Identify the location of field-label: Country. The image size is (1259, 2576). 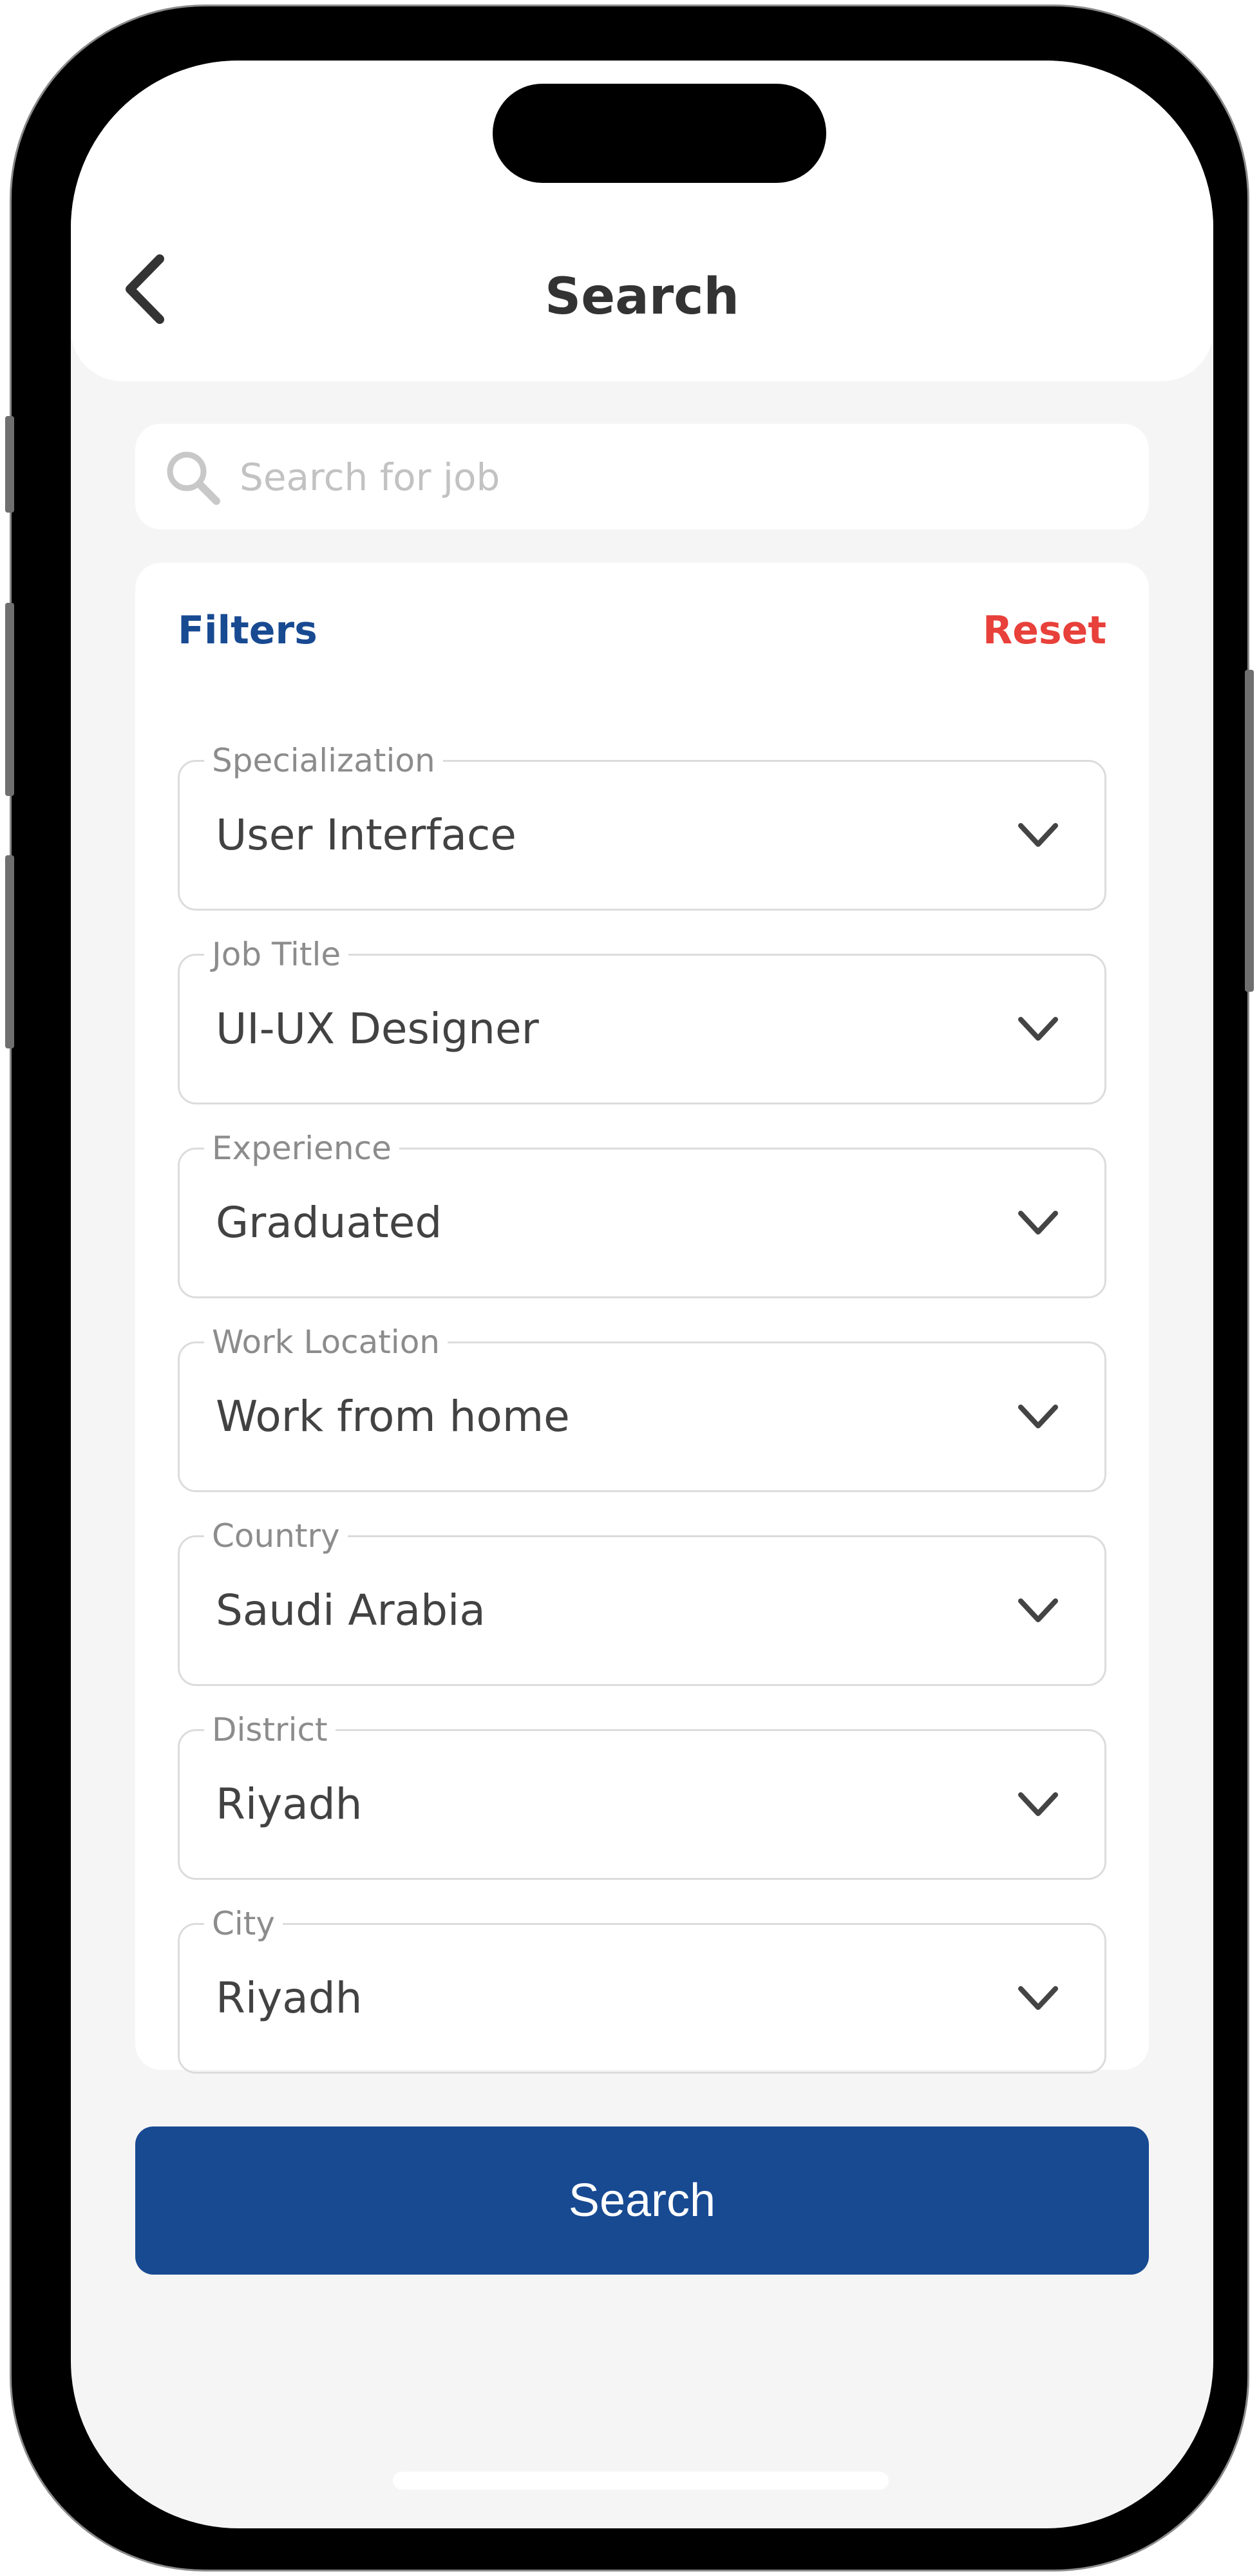
(276, 1536).